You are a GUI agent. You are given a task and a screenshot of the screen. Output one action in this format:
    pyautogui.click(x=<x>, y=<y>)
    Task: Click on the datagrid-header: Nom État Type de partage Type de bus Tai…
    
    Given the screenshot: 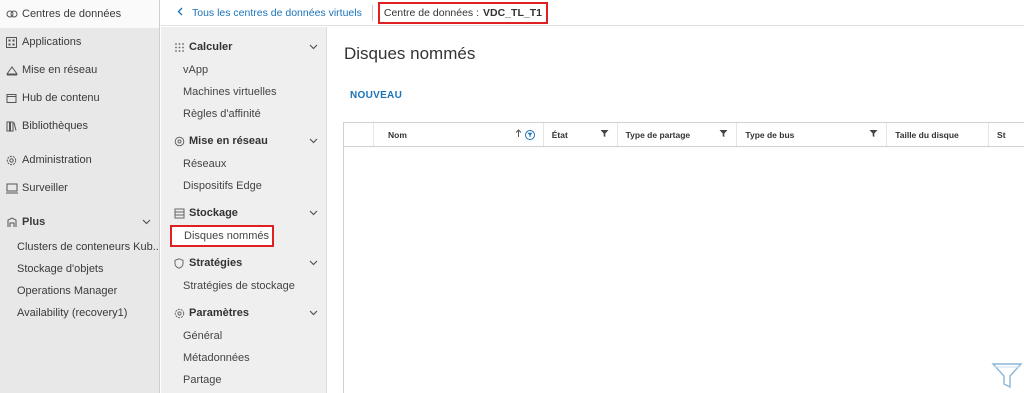 What is the action you would take?
    pyautogui.click(x=684, y=135)
    